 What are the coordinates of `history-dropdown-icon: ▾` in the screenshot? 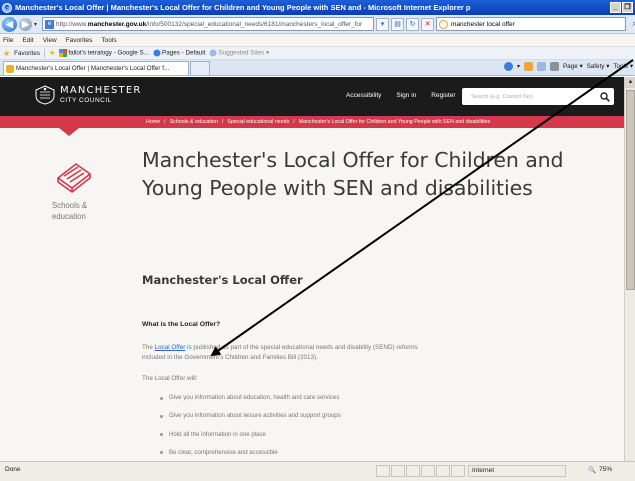 It's located at (37, 24).